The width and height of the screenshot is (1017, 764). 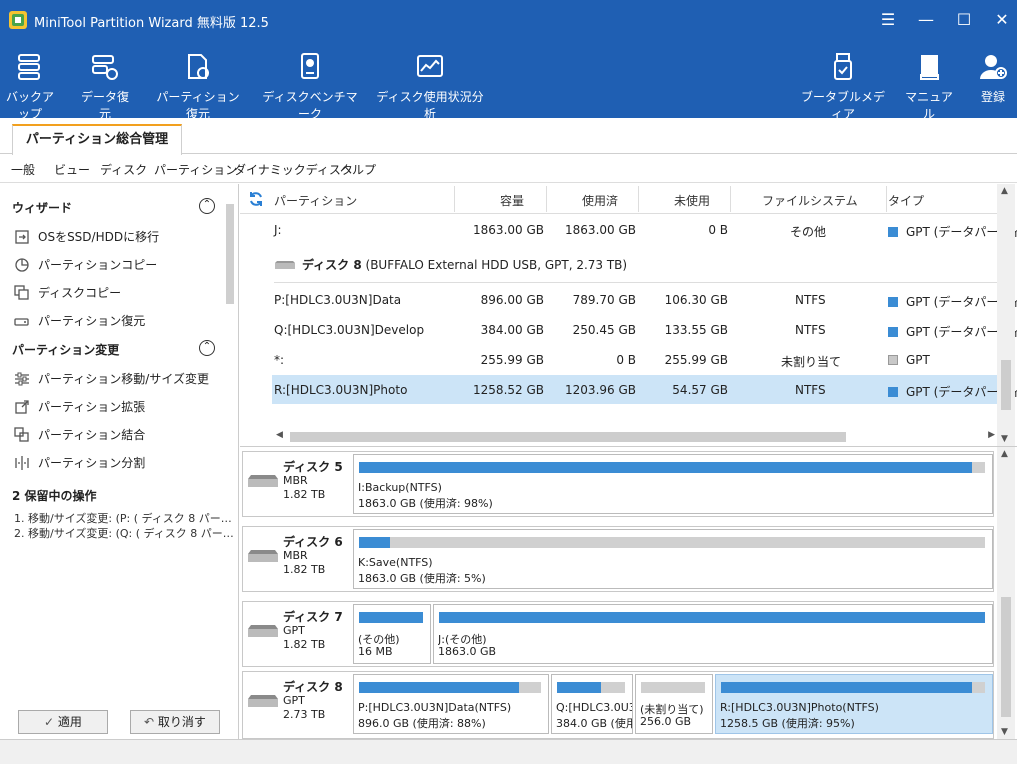 I want to click on menu-disk: ディスク, so click(x=123, y=169).